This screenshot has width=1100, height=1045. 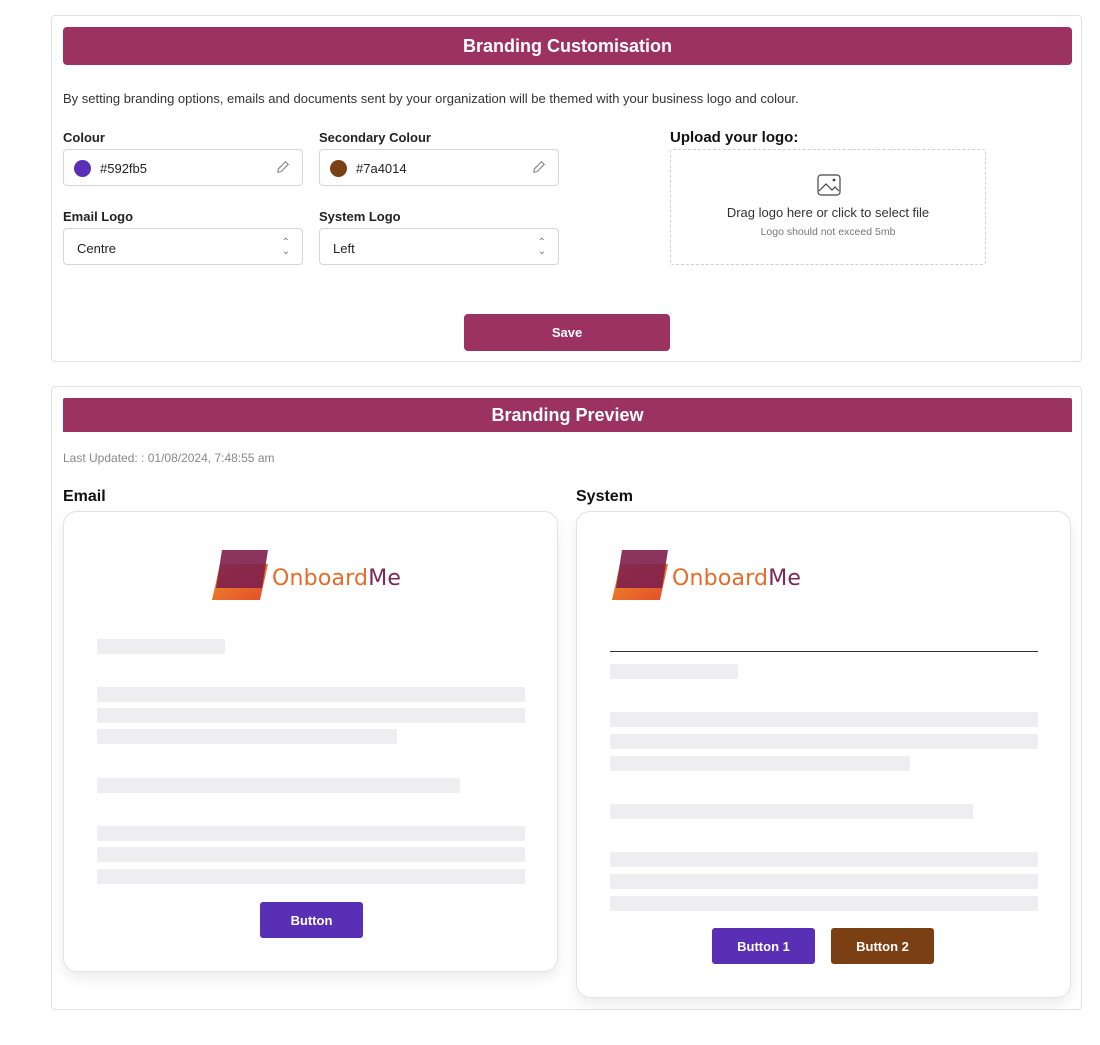 I want to click on secondary-colour-picker: #7a4014, so click(x=439, y=167).